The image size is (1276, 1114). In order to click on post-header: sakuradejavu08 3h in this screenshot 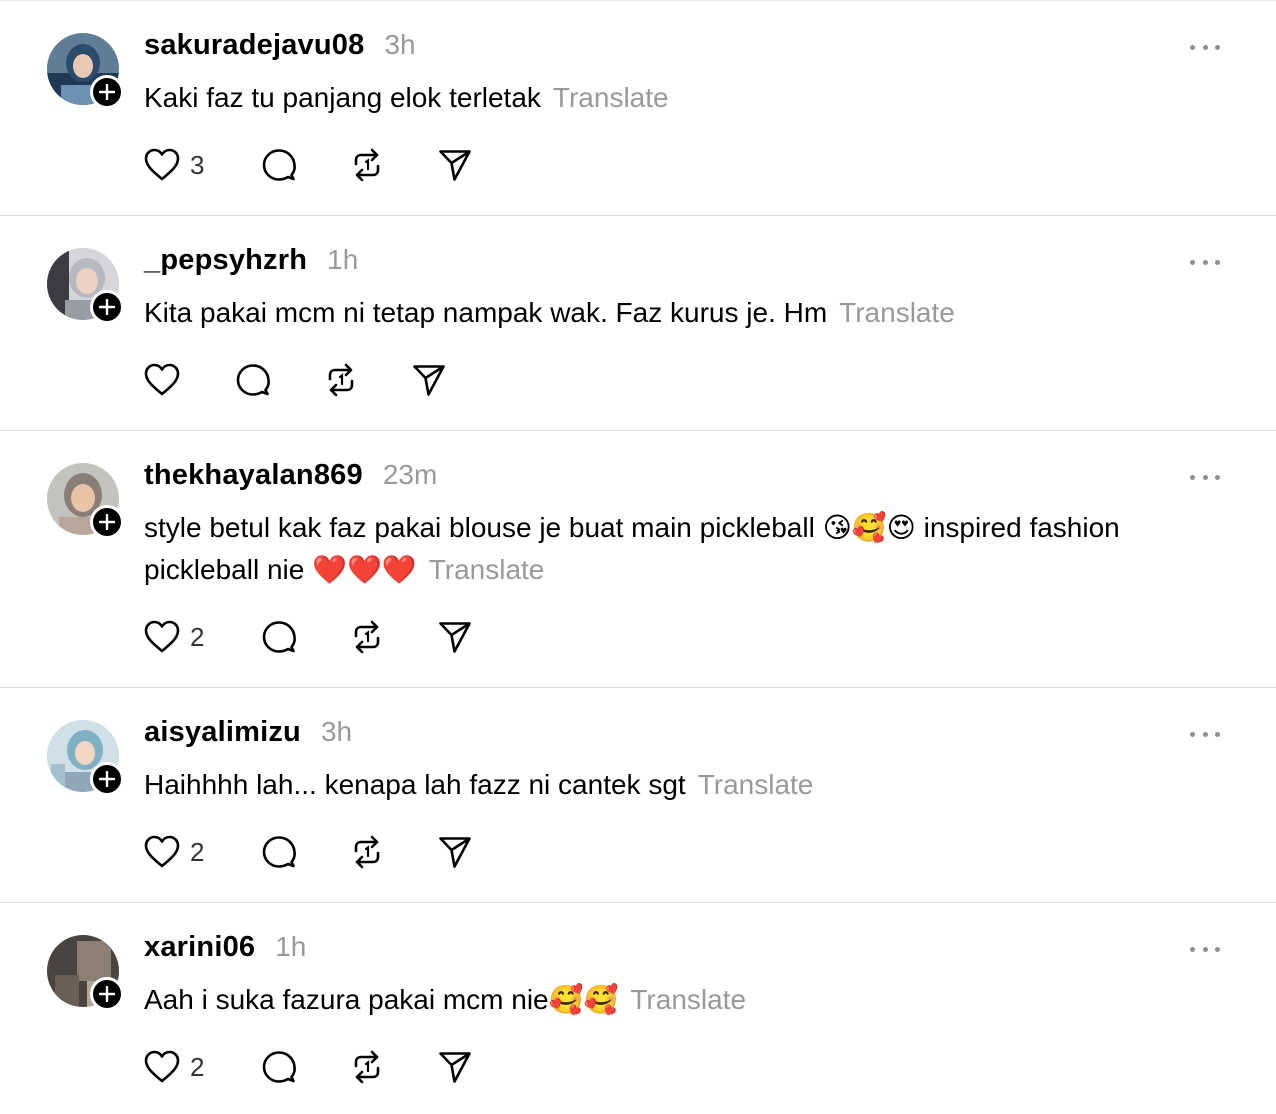, I will do `click(280, 45)`.